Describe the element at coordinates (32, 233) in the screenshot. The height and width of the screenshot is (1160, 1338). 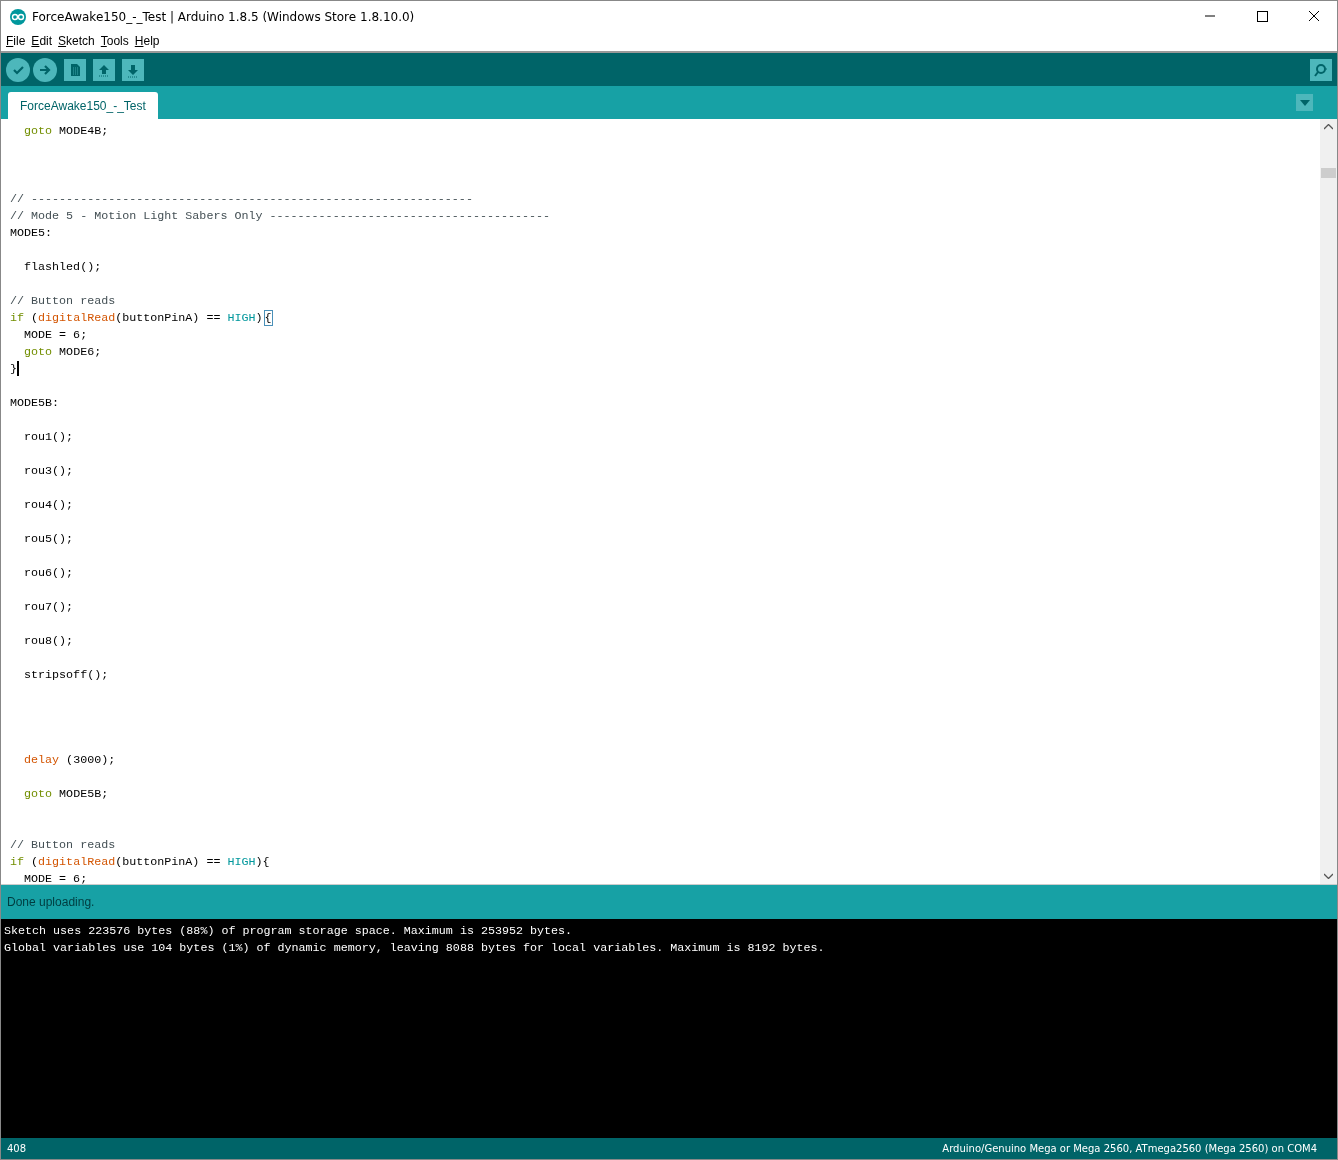
I see `code-line: MODE5:` at that location.